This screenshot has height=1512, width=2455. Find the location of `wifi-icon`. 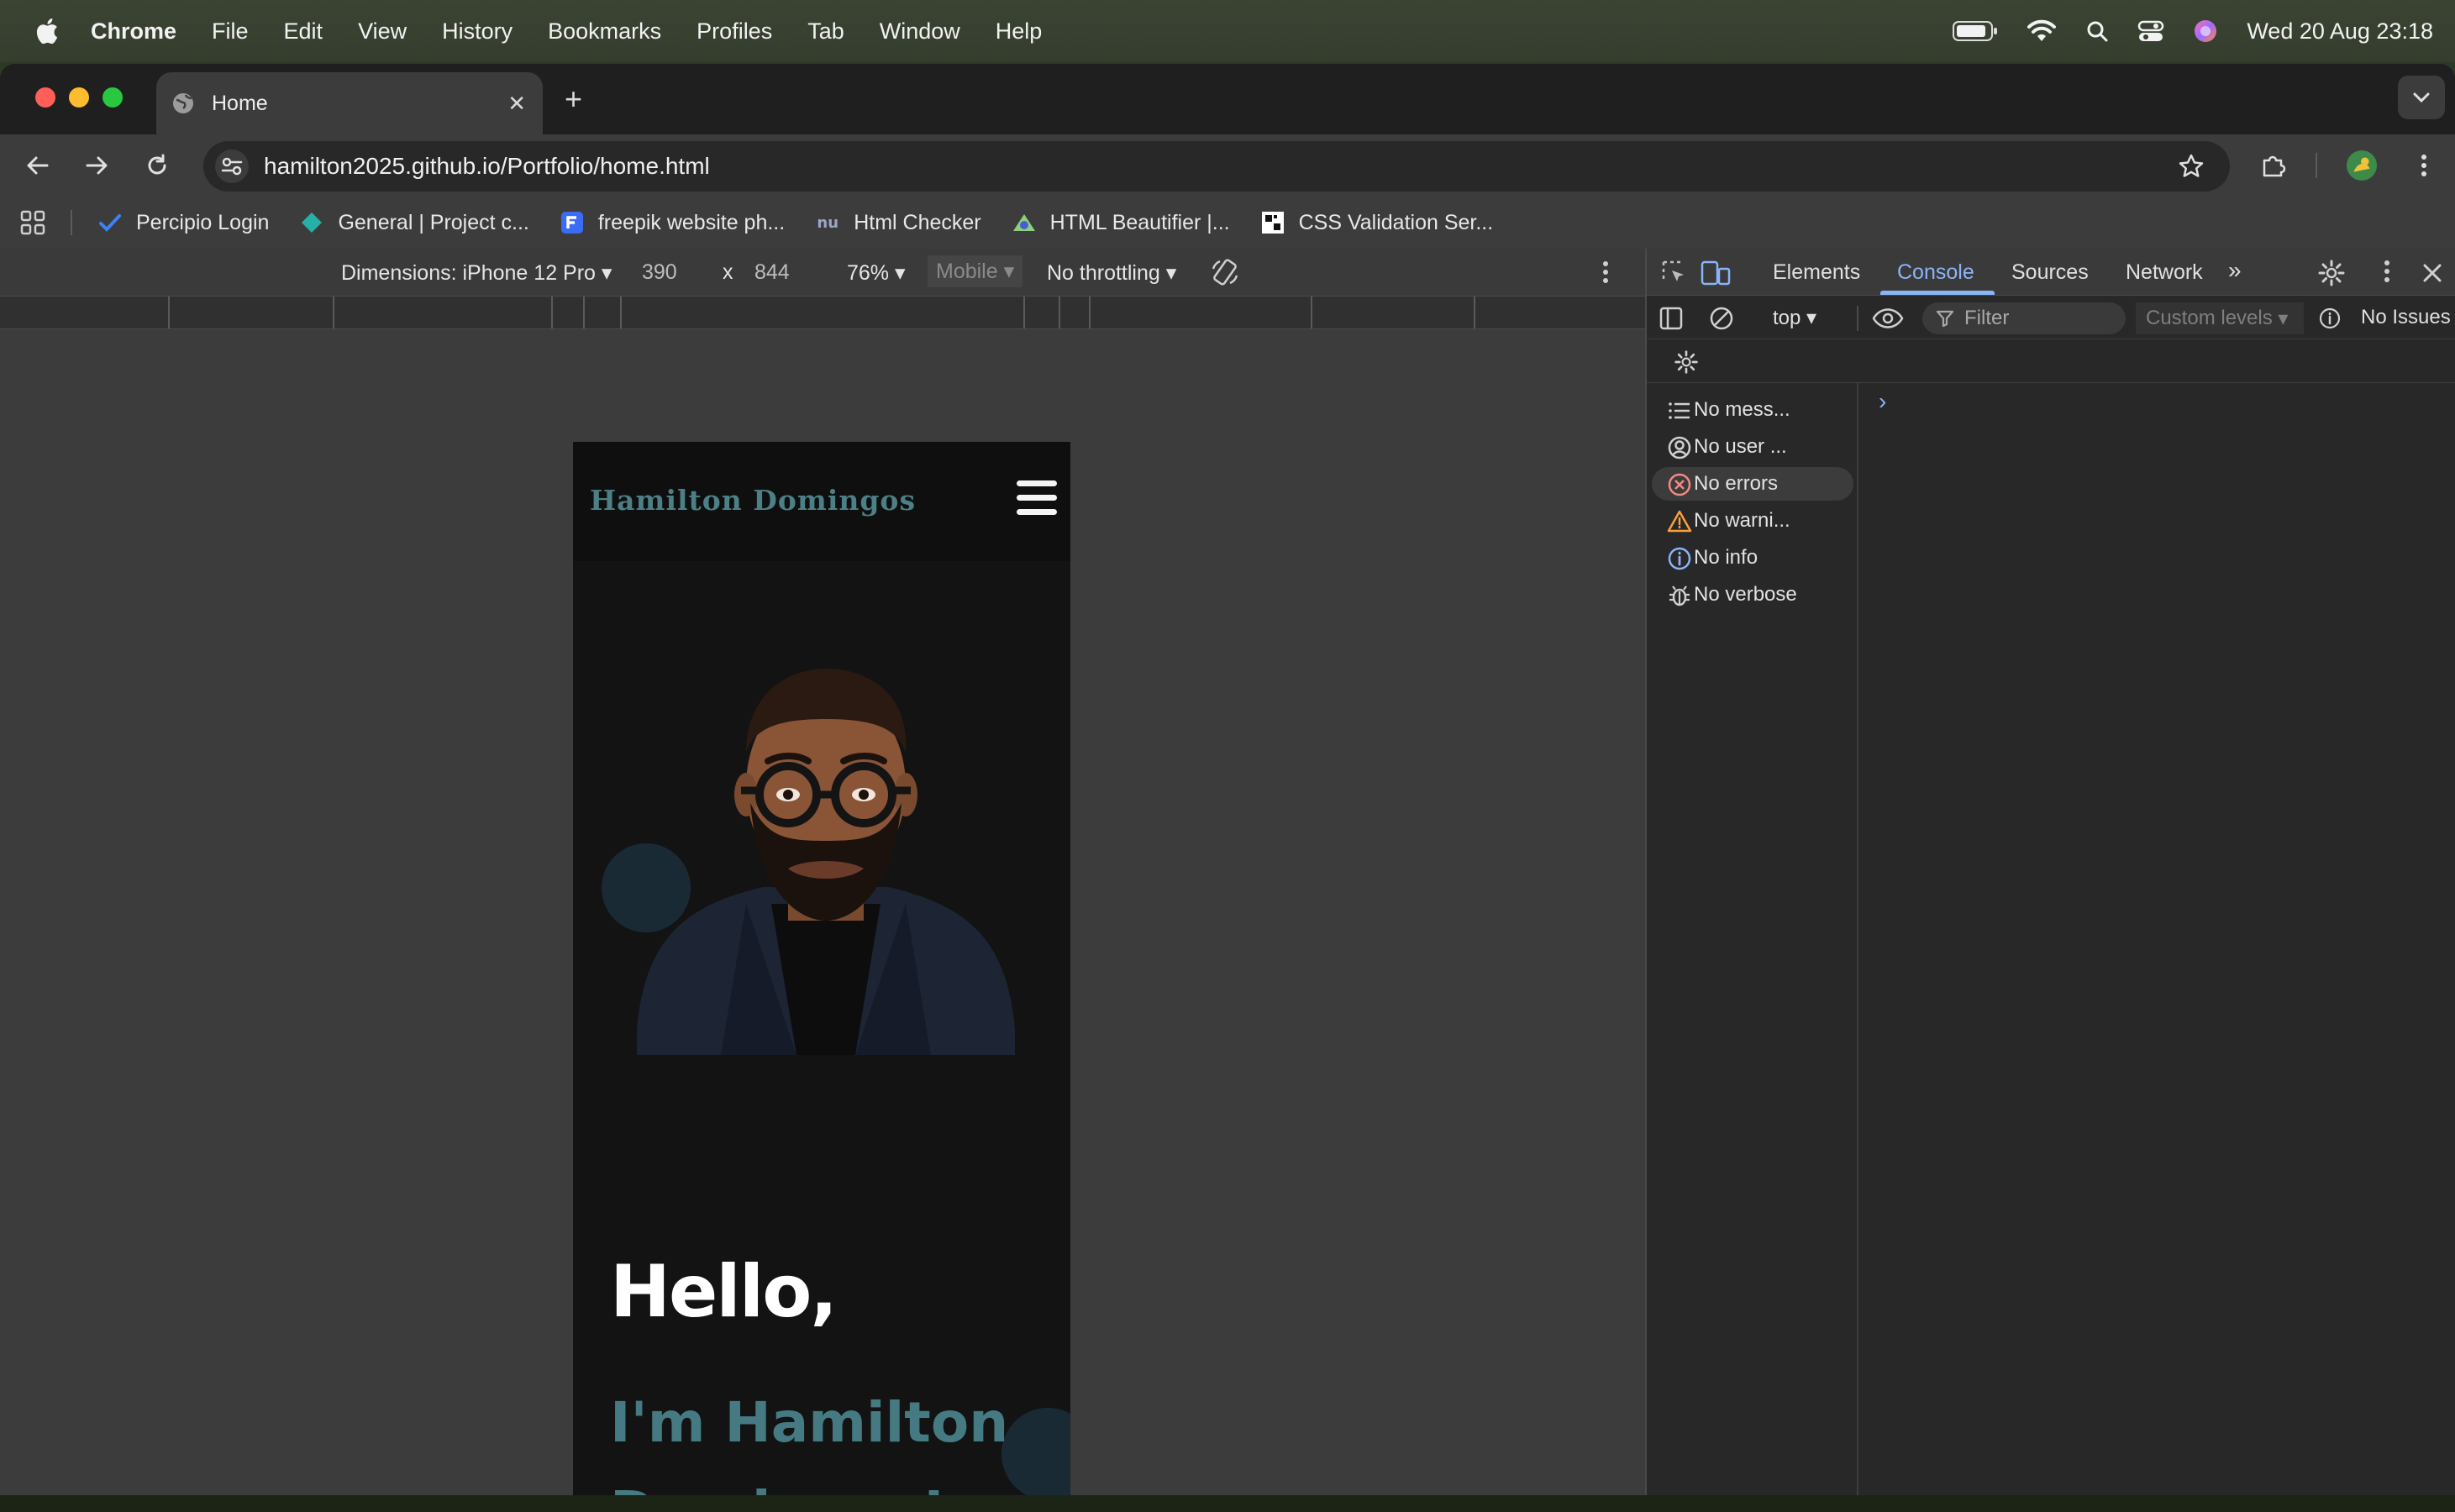

wifi-icon is located at coordinates (2042, 31).